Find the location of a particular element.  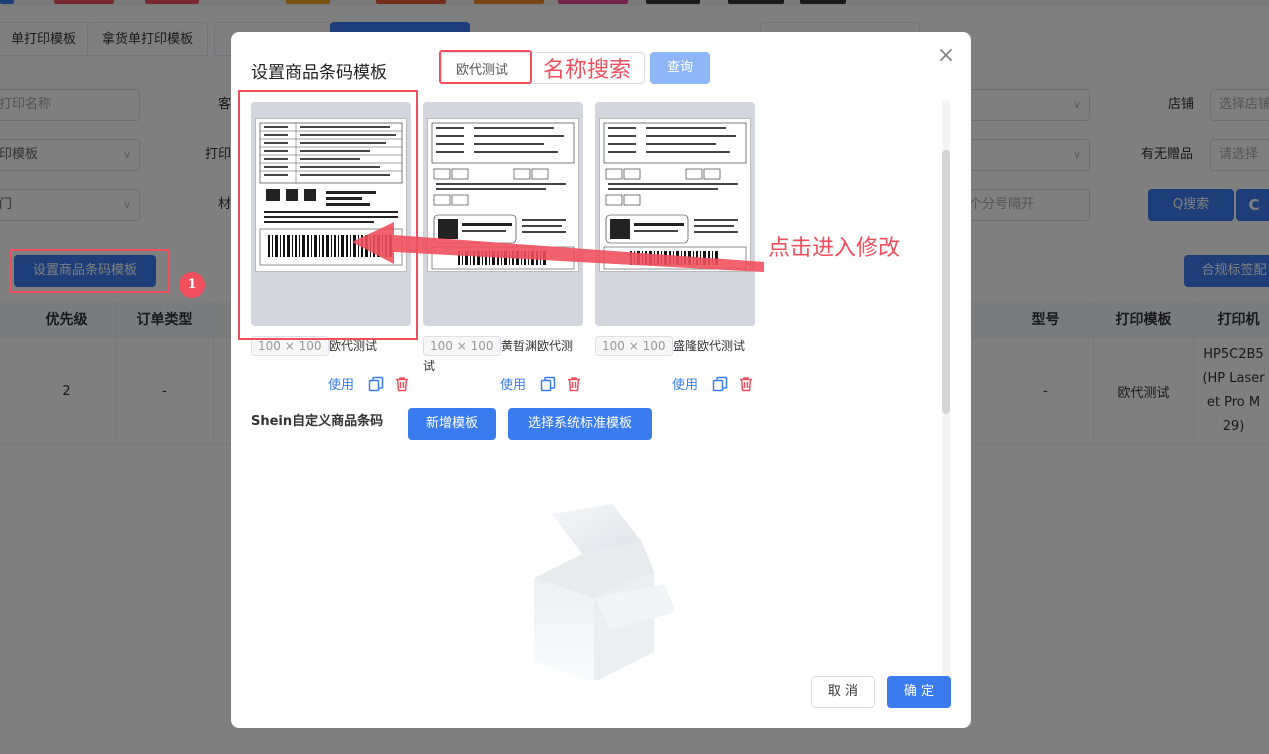

template-size-tag: 100 × 100 is located at coordinates (634, 346).